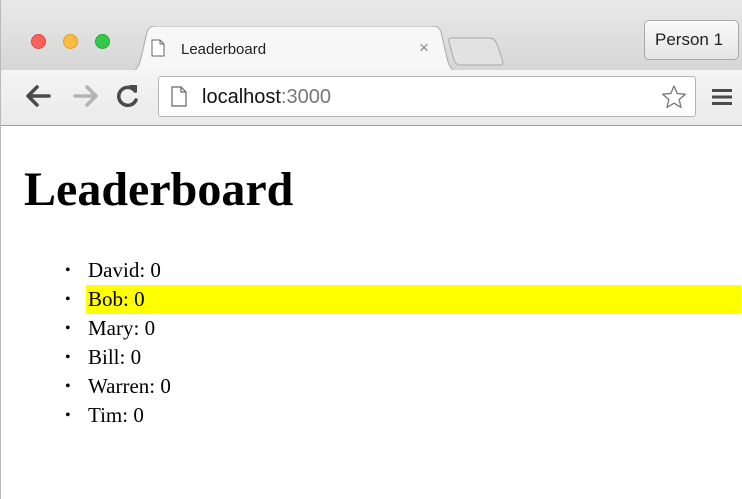 The width and height of the screenshot is (742, 499). What do you see at coordinates (224, 49) in the screenshot?
I see `tab-title: Leaderboard` at bounding box center [224, 49].